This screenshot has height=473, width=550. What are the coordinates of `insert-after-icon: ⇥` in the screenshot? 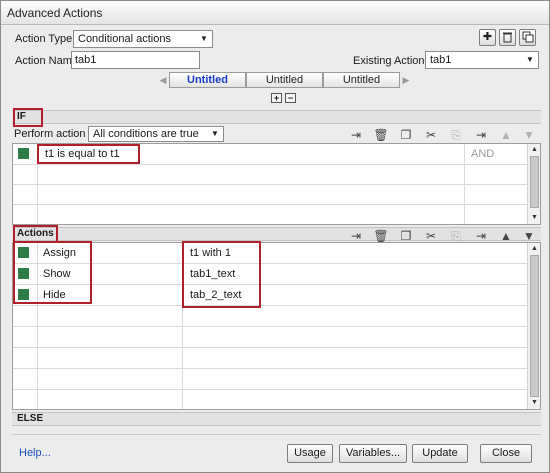 It's located at (481, 135).